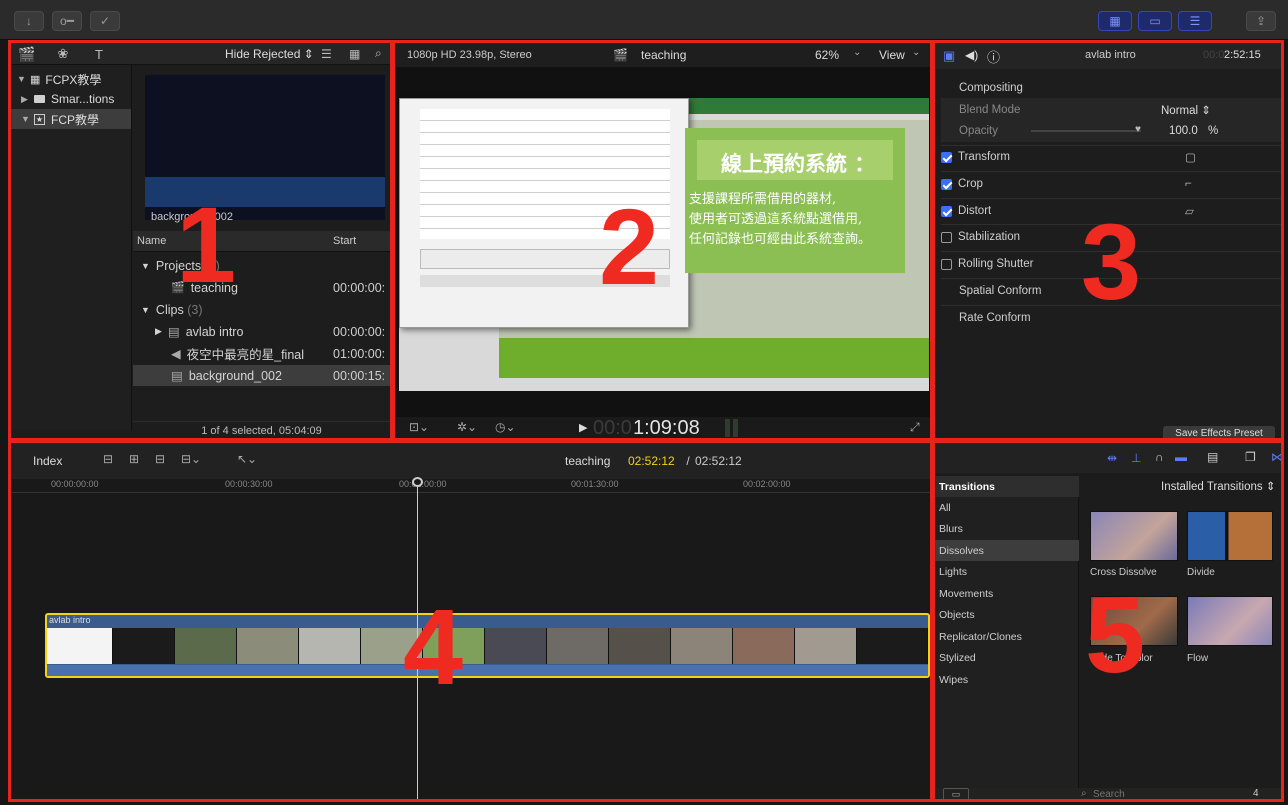  Describe the element at coordinates (261, 241) in the screenshot. I see `list-header: Name Start` at that location.